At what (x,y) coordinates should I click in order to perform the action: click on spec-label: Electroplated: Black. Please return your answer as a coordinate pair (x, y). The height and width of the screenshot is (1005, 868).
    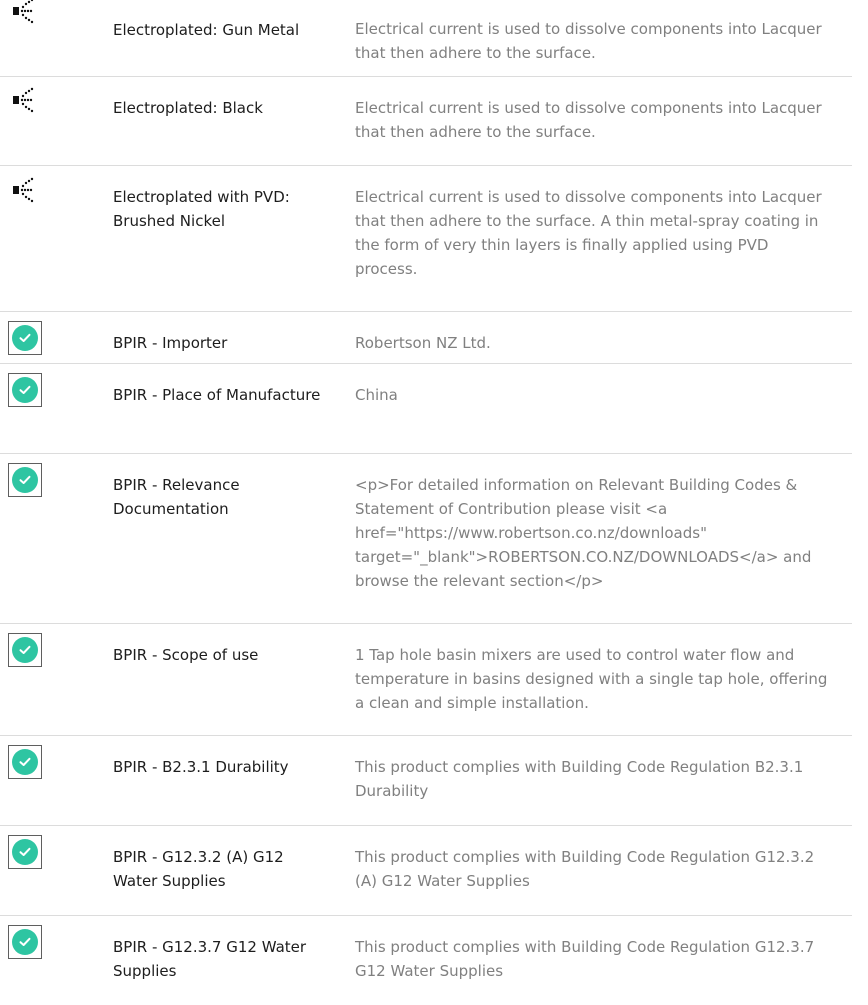
    Looking at the image, I should click on (188, 108).